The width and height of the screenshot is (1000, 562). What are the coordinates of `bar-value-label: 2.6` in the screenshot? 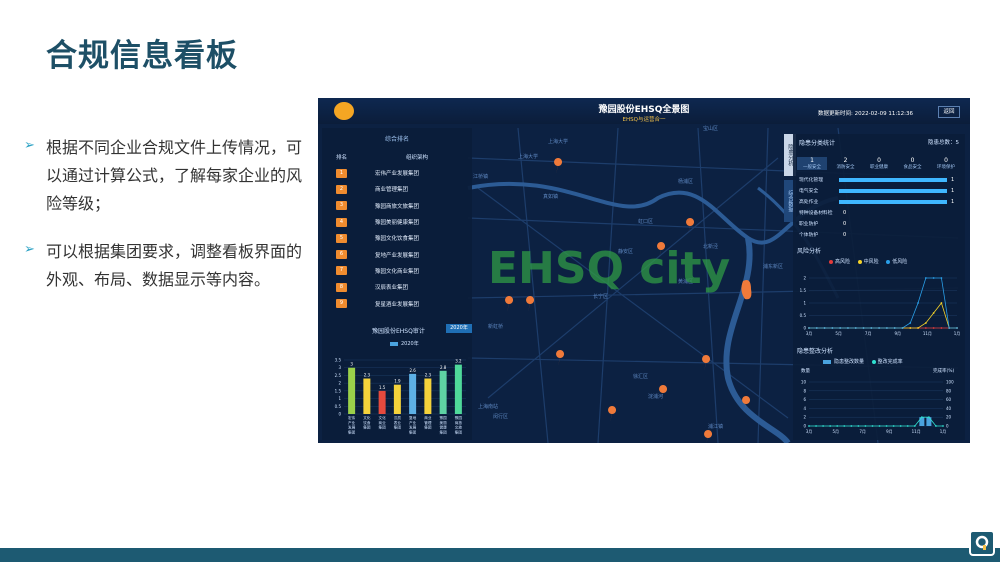 It's located at (412, 370).